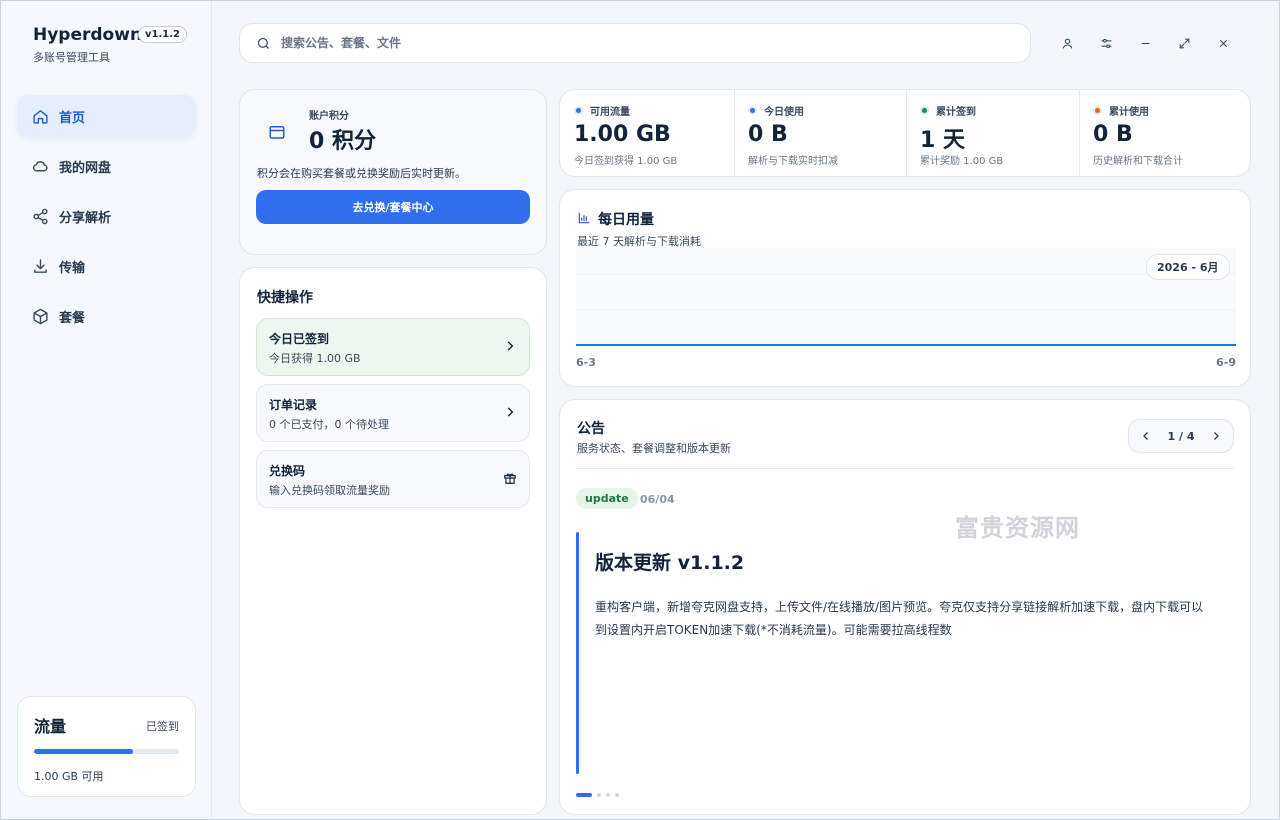 The width and height of the screenshot is (1280, 820). Describe the element at coordinates (1017, 528) in the screenshot. I see `watermark: 富贵资源网` at that location.